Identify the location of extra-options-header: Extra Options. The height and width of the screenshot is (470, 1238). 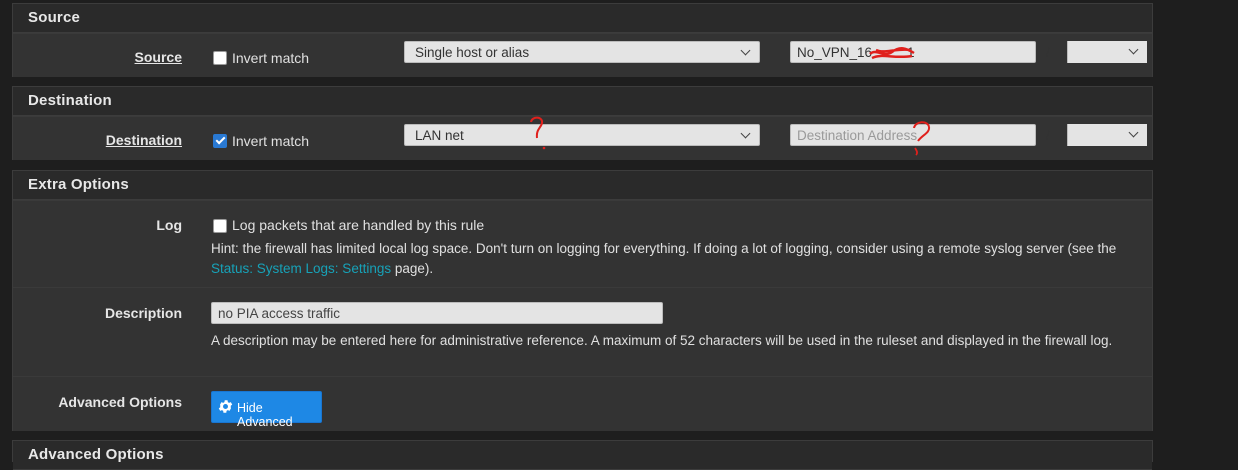
(582, 185).